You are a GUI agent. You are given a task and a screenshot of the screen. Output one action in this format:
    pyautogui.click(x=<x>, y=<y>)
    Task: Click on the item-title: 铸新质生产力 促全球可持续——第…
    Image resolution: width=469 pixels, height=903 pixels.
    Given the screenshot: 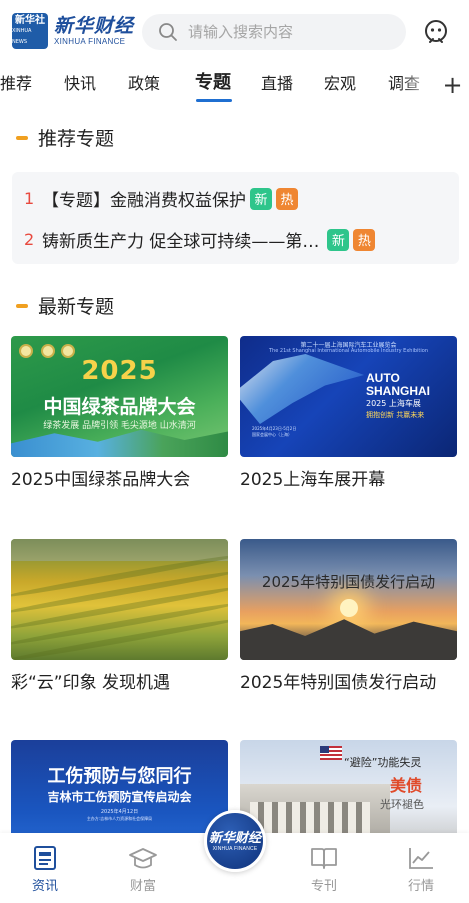 What is the action you would take?
    pyautogui.click(x=181, y=242)
    